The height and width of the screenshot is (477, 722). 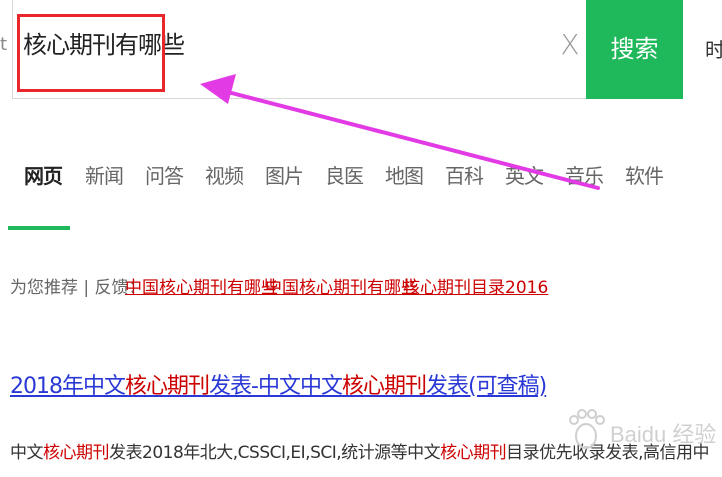 I want to click on baidu-watermark: Baidu 经验, so click(x=640, y=432).